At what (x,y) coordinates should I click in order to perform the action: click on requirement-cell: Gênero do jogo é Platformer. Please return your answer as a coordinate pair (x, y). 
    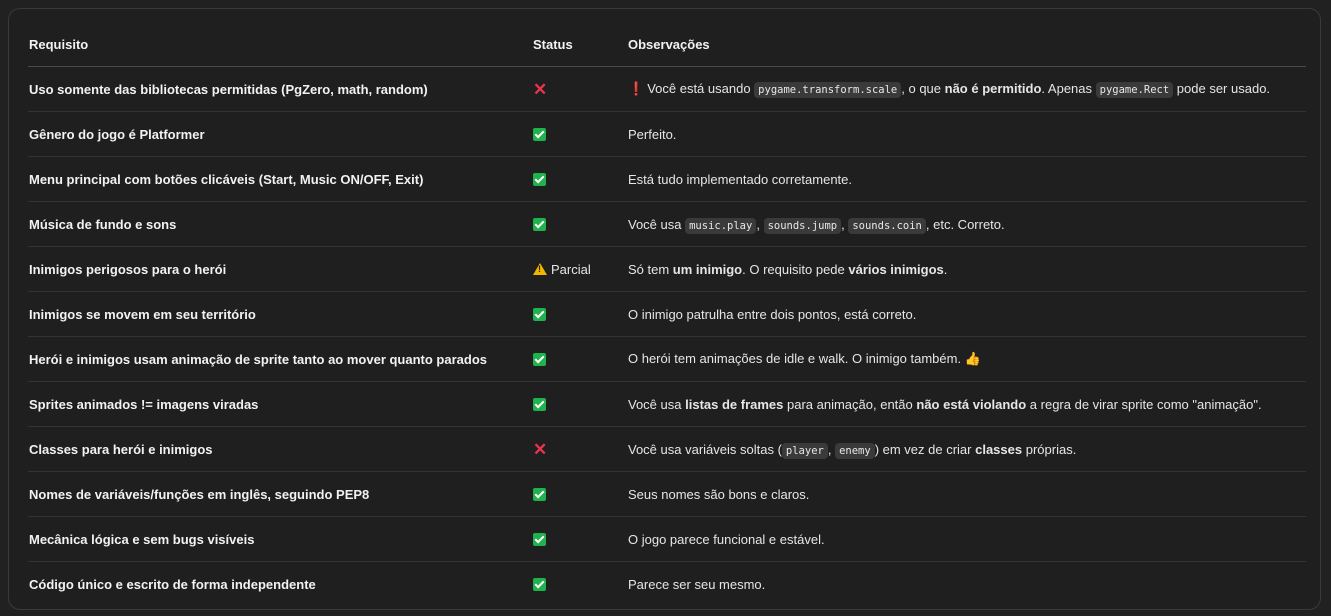
    Looking at the image, I should click on (280, 134).